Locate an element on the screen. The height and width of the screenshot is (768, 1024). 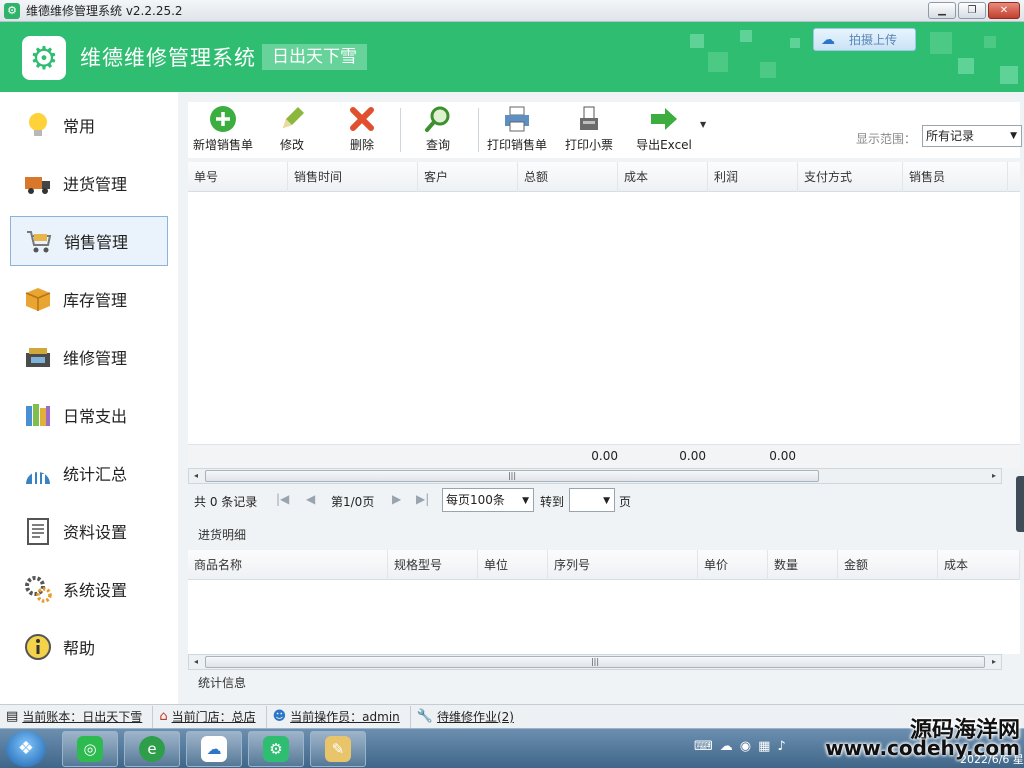
column-header: 单位 is located at coordinates (513, 565).